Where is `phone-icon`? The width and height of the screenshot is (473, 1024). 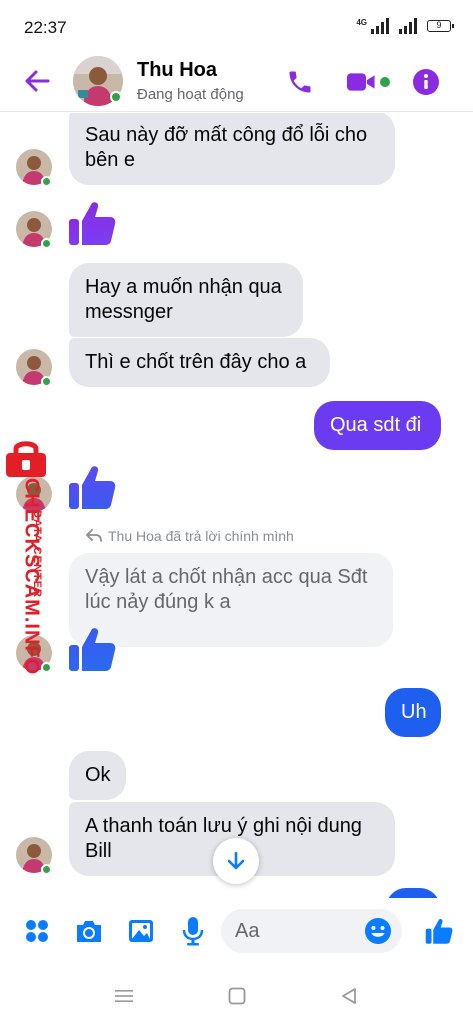
phone-icon is located at coordinates (300, 82).